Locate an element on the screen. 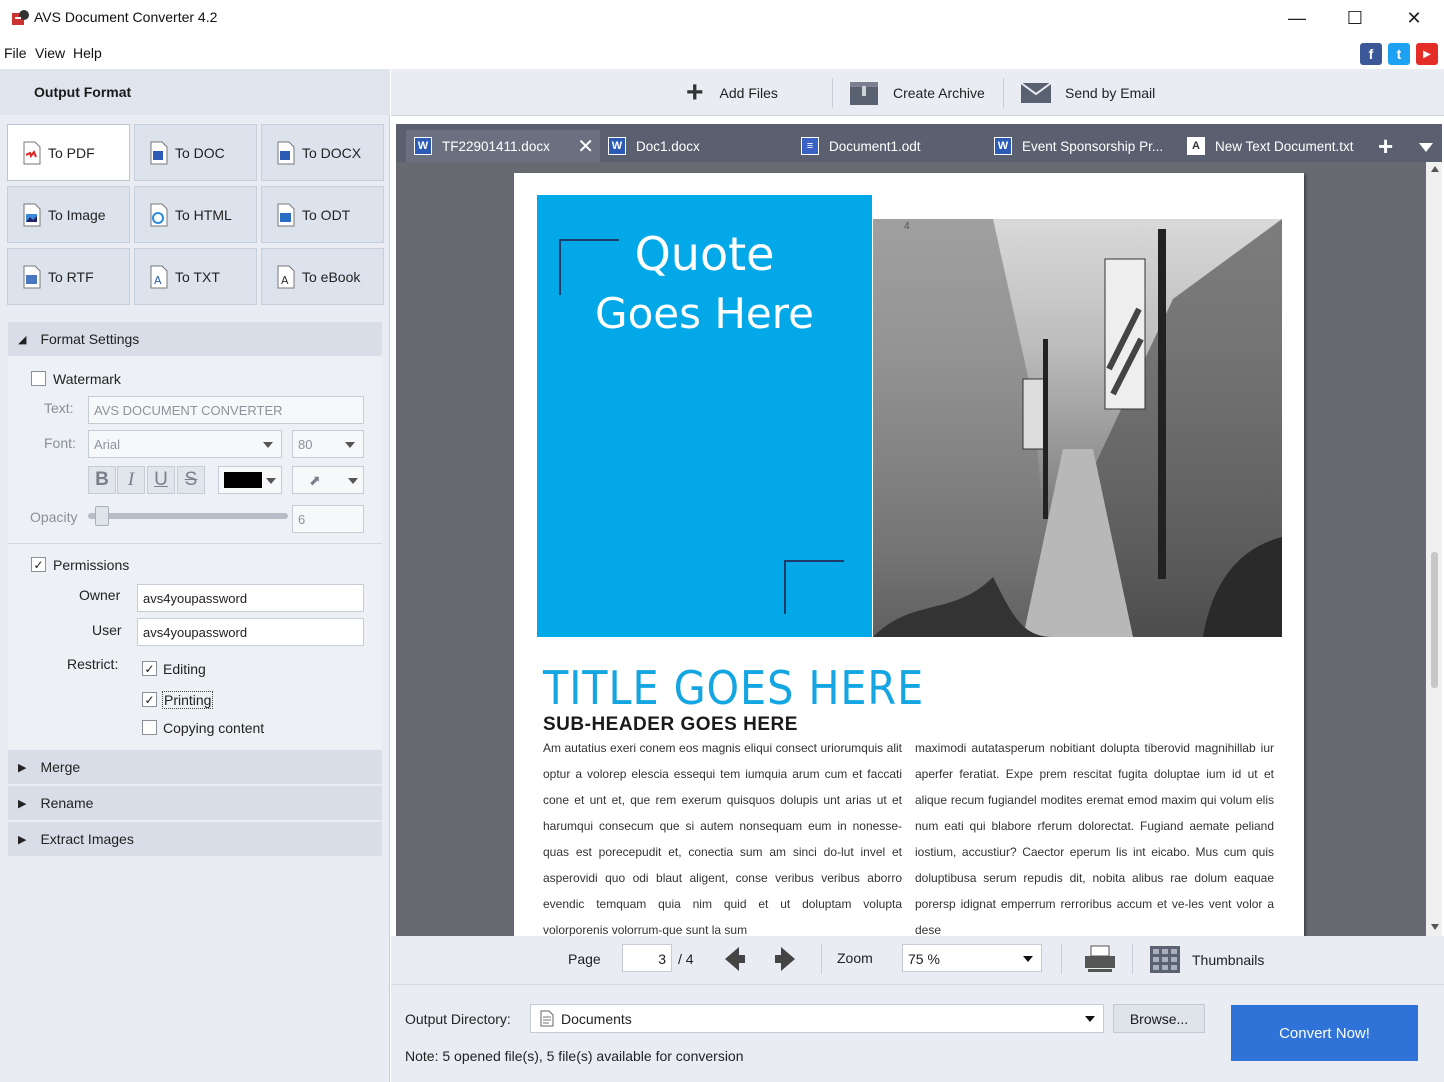 Image resolution: width=1444 pixels, height=1082 pixels. format-to-docx-button: To DOCX is located at coordinates (322, 152).